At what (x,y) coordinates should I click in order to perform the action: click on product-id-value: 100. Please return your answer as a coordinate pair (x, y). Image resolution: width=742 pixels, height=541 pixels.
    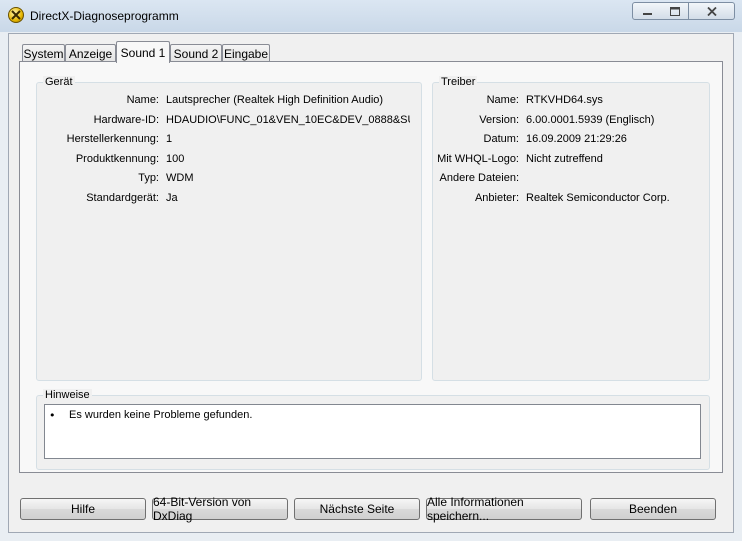
    Looking at the image, I should click on (175, 159).